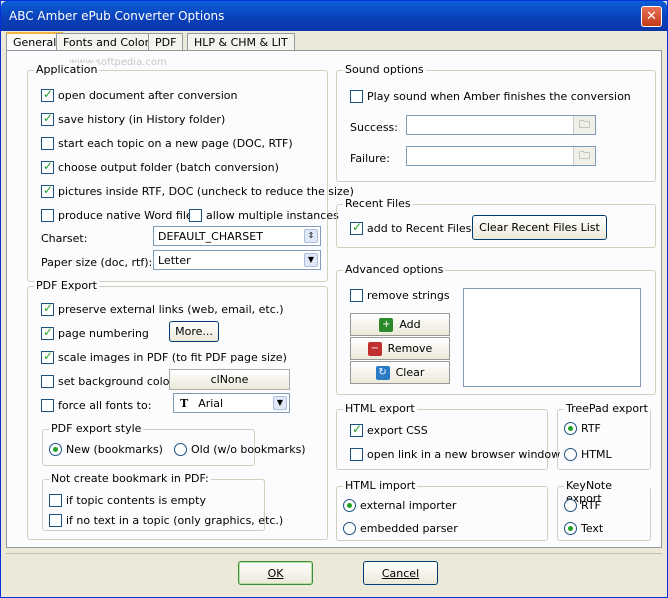 The image size is (668, 598). Describe the element at coordinates (35, 42) in the screenshot. I see `tab-general: General` at that location.